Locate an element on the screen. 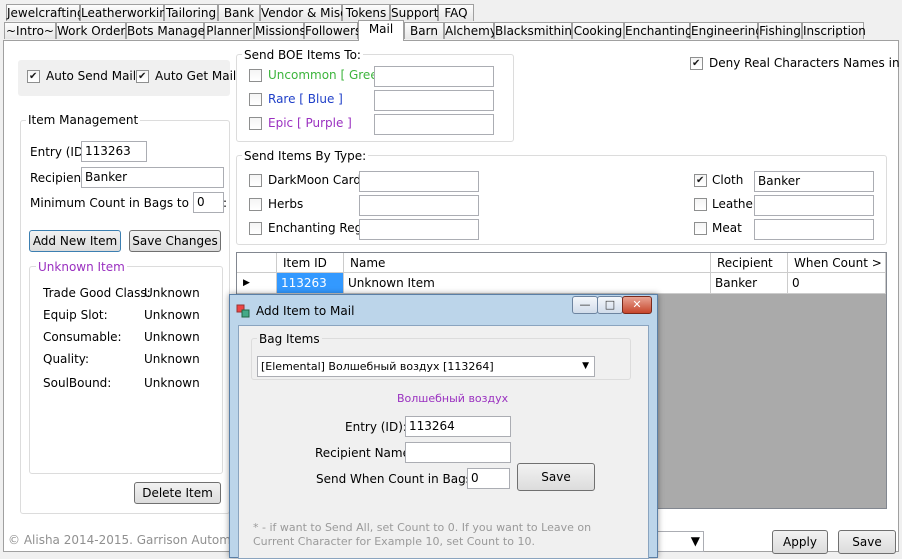  dialog-save-button: Save is located at coordinates (556, 477).